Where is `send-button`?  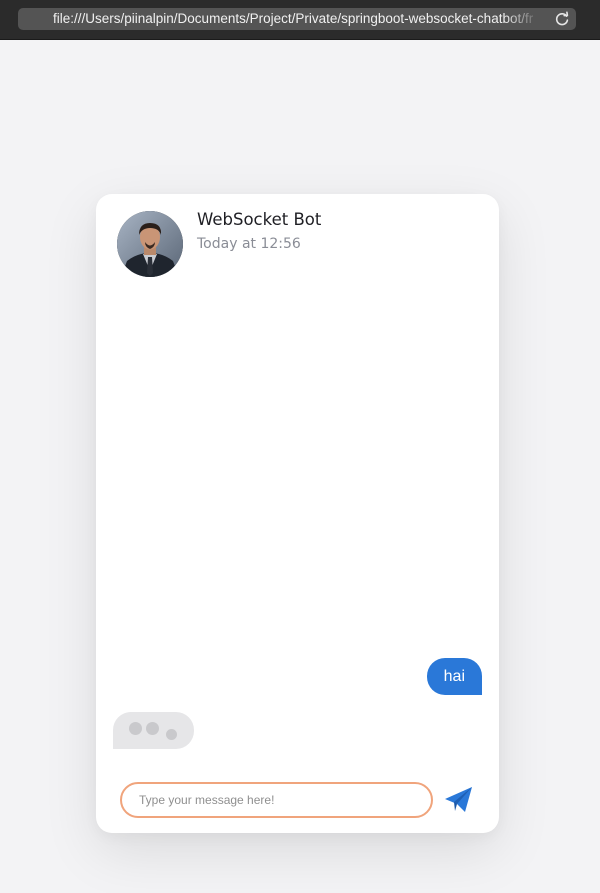 send-button is located at coordinates (459, 800).